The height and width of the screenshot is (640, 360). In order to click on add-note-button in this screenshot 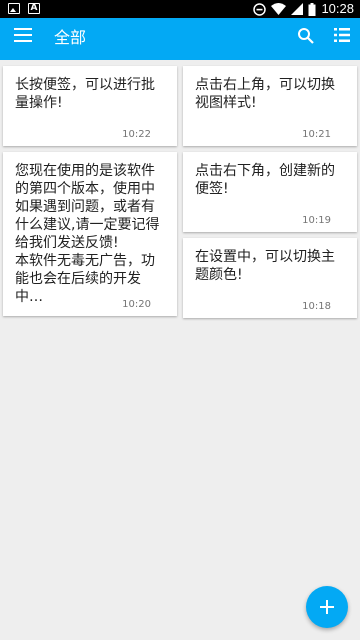, I will do `click(327, 607)`.